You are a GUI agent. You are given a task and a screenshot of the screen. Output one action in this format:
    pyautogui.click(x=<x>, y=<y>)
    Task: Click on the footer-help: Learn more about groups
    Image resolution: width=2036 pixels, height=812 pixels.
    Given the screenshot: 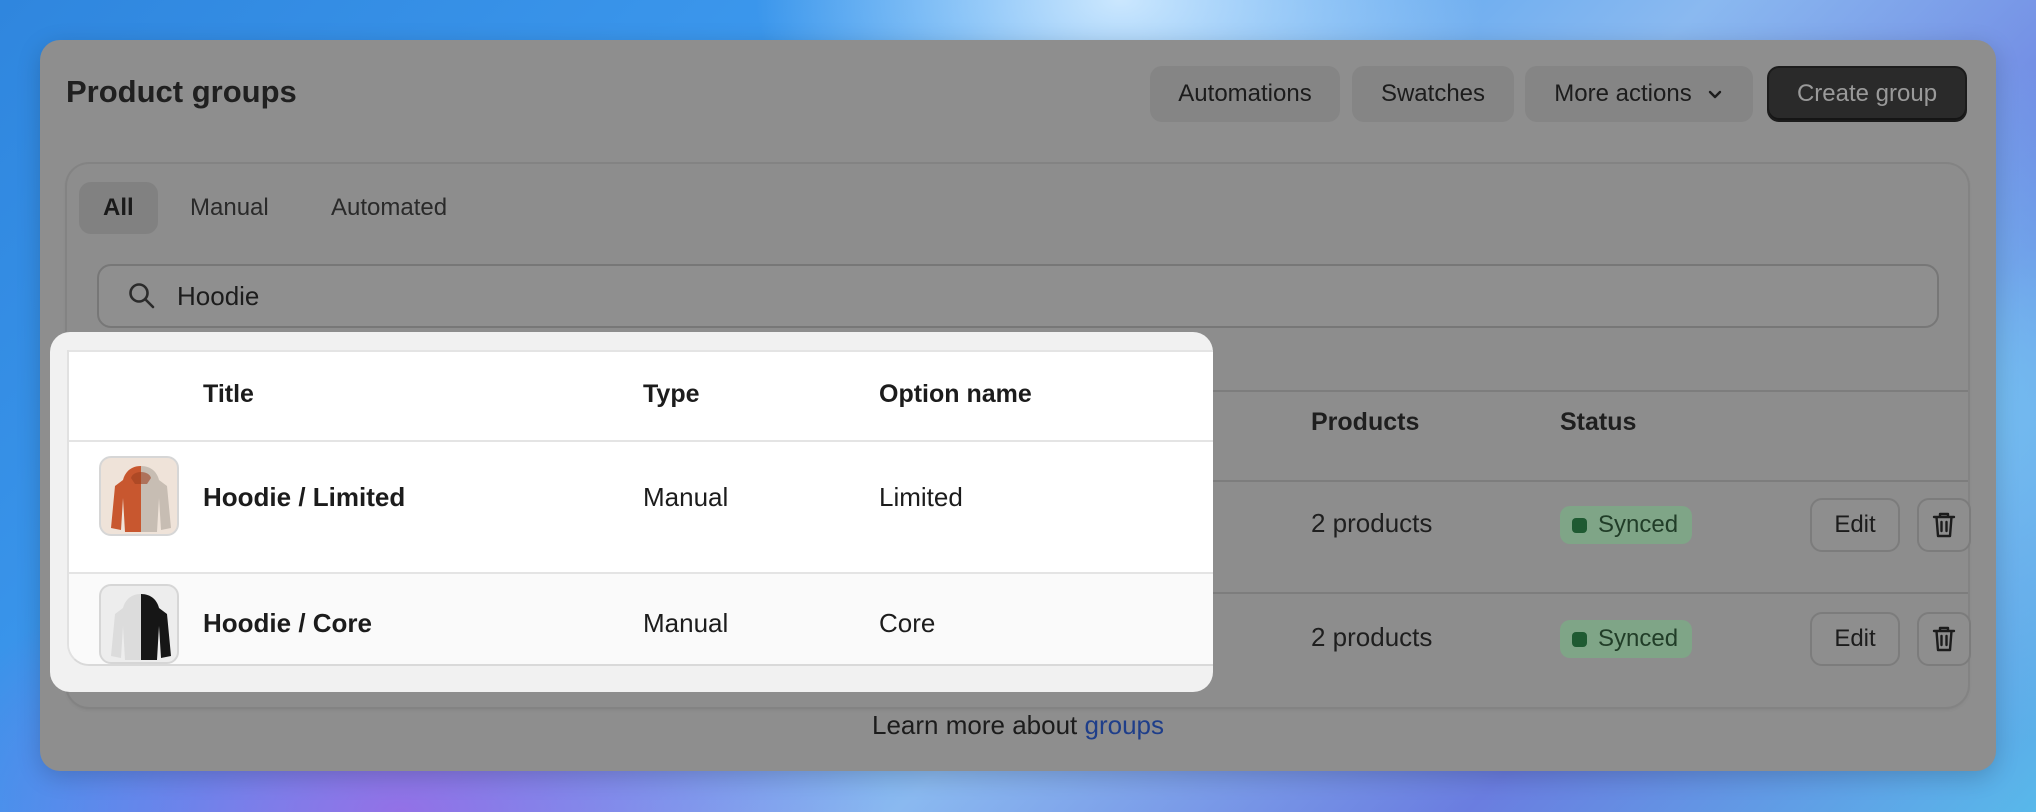 What is the action you would take?
    pyautogui.click(x=1018, y=725)
    